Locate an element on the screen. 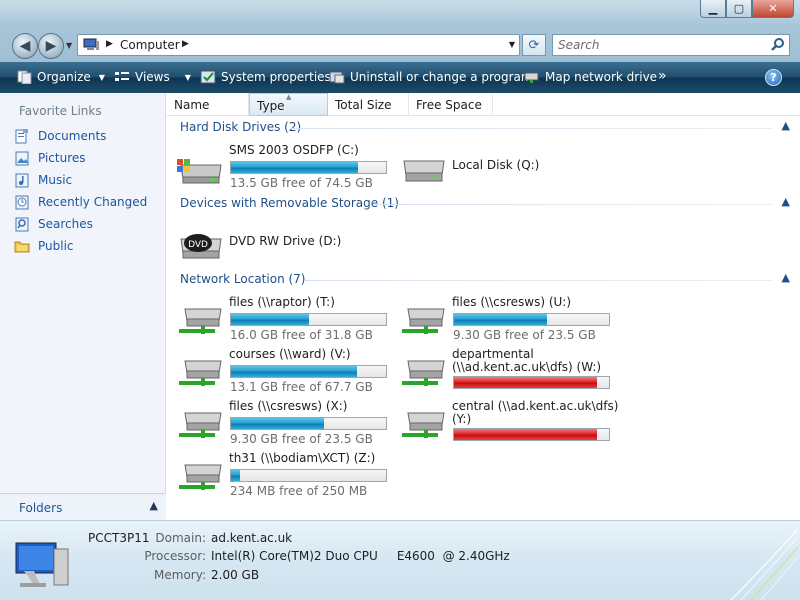 The width and height of the screenshot is (800, 600). drive-item: DVD DVD RW Drive (D:) is located at coordinates (285, 243).